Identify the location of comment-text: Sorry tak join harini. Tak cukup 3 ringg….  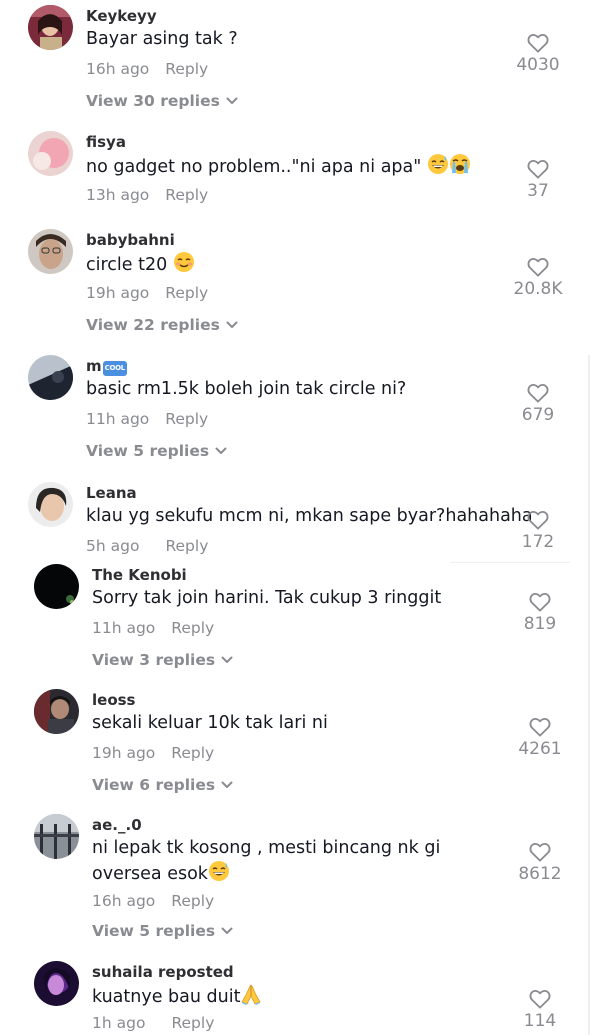
(267, 598).